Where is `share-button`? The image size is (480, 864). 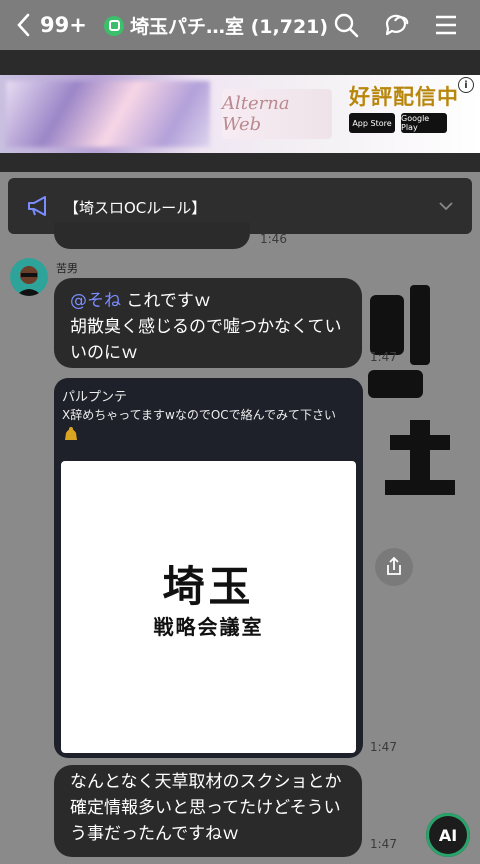
share-button is located at coordinates (394, 567).